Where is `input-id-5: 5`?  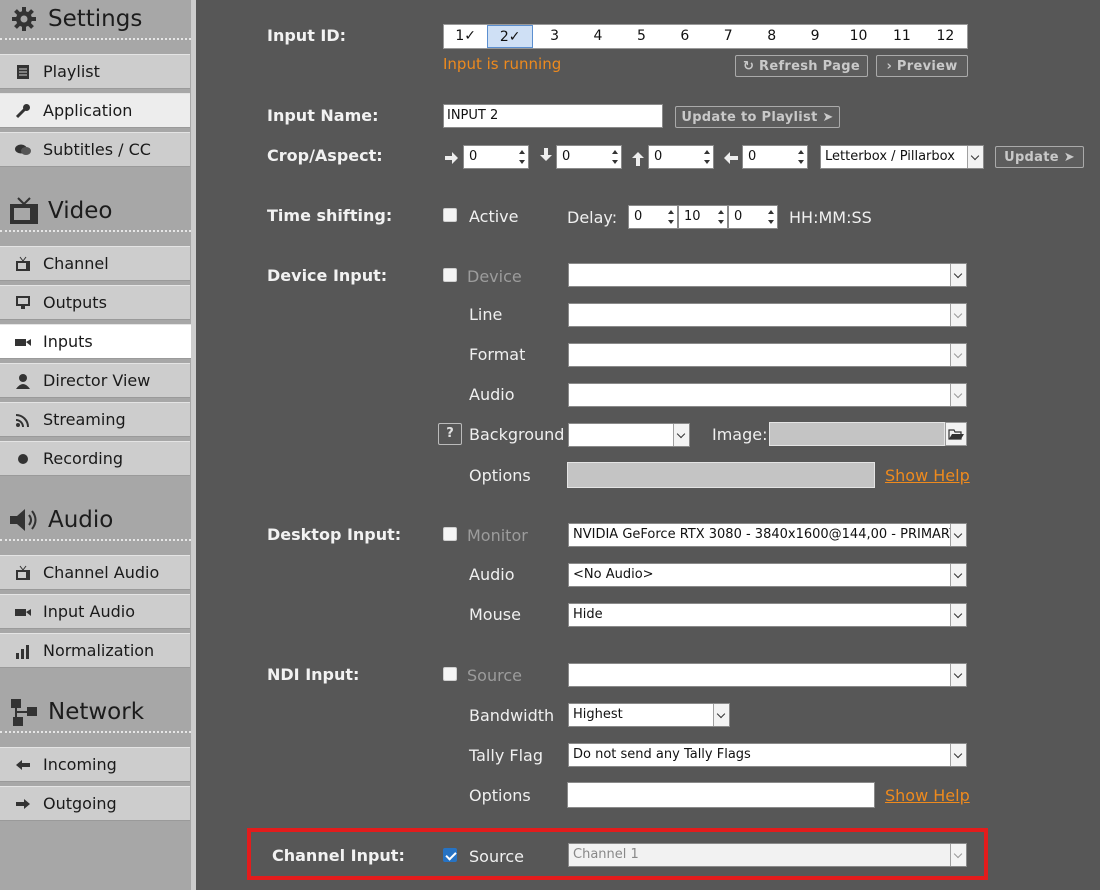 input-id-5: 5 is located at coordinates (641, 36).